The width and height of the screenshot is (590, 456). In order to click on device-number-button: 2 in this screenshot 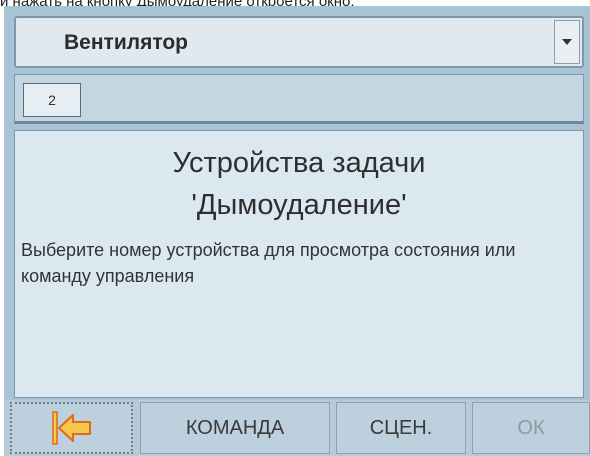, I will do `click(52, 100)`.